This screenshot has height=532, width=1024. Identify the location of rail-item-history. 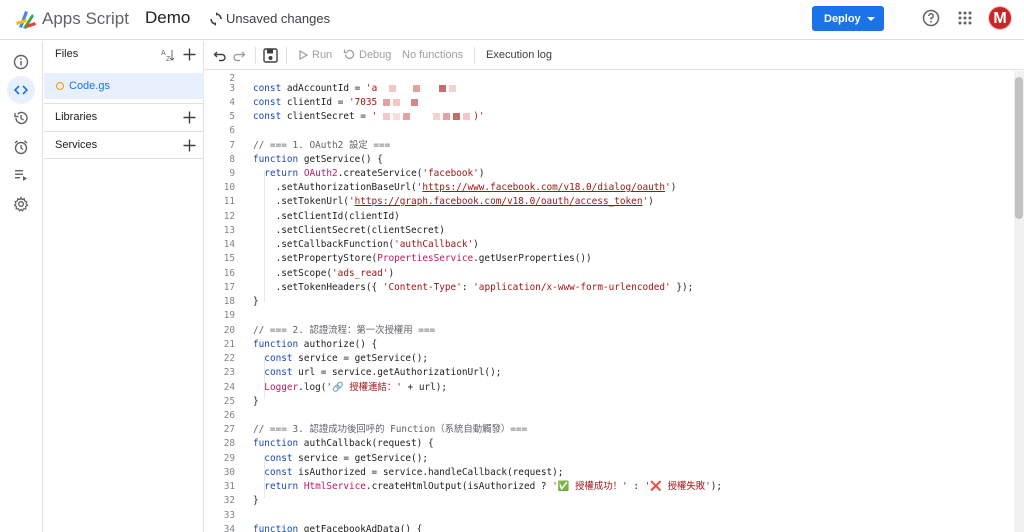
(21, 118).